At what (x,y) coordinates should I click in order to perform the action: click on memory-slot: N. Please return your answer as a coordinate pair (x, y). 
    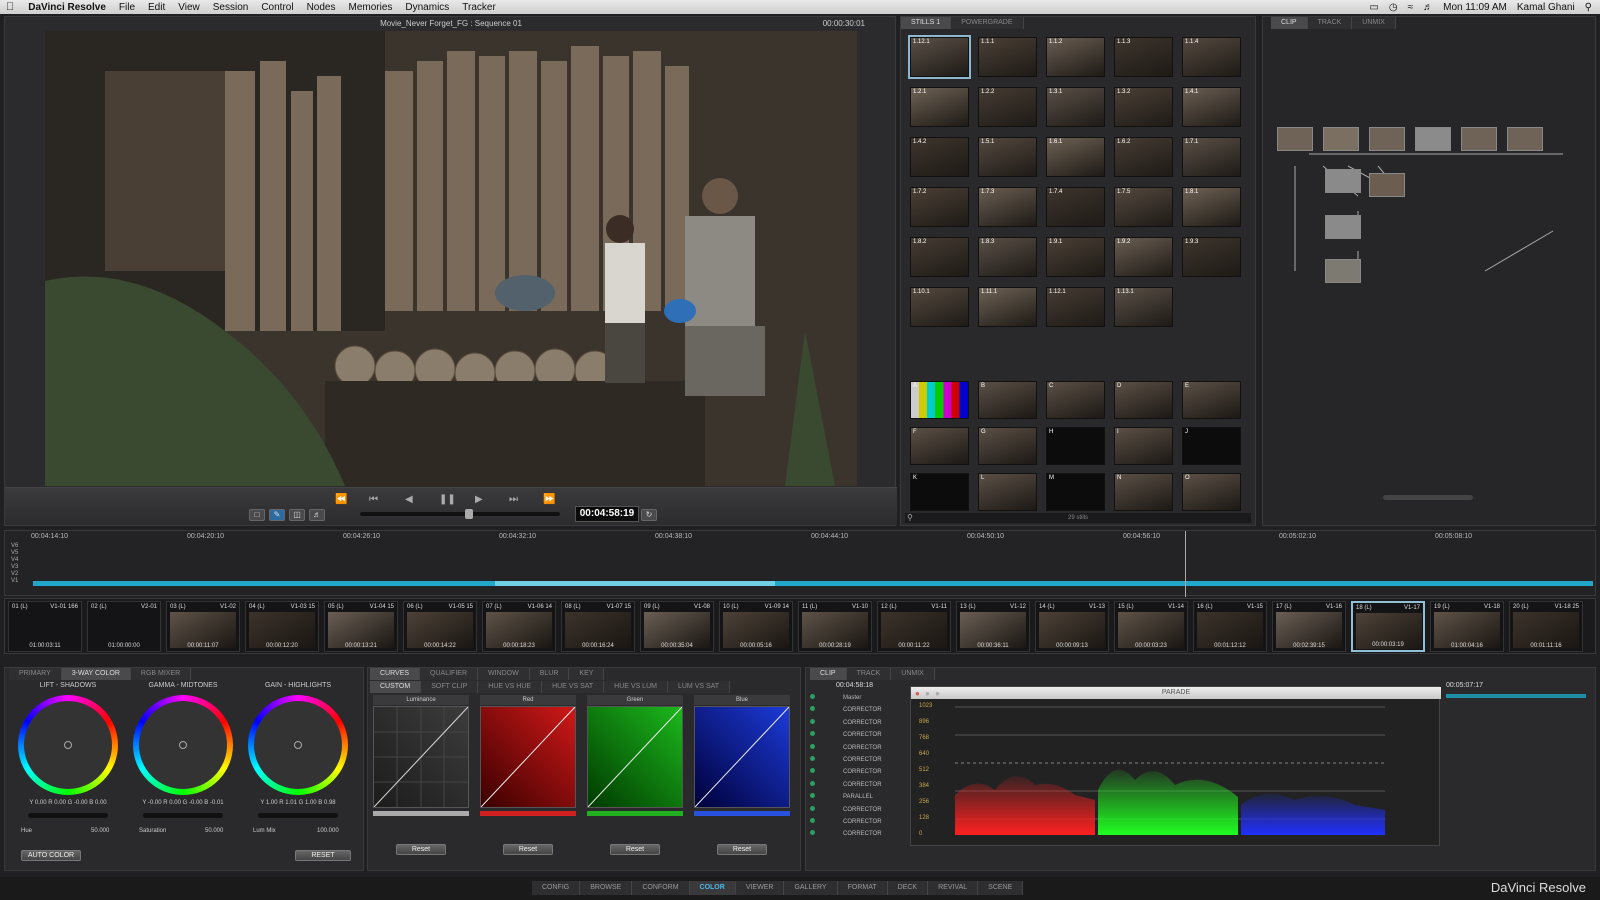
    Looking at the image, I should click on (1143, 492).